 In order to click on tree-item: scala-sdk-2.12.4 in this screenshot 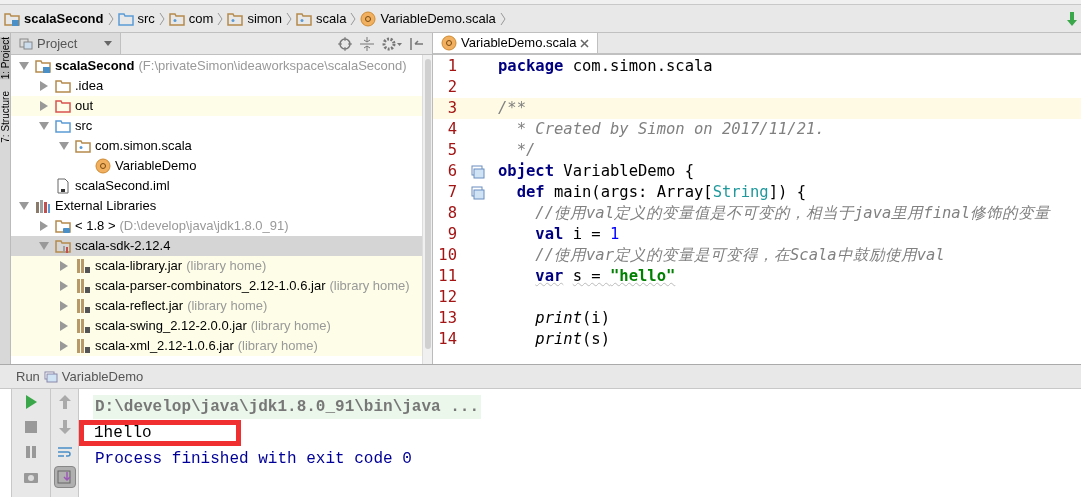, I will do `click(216, 246)`.